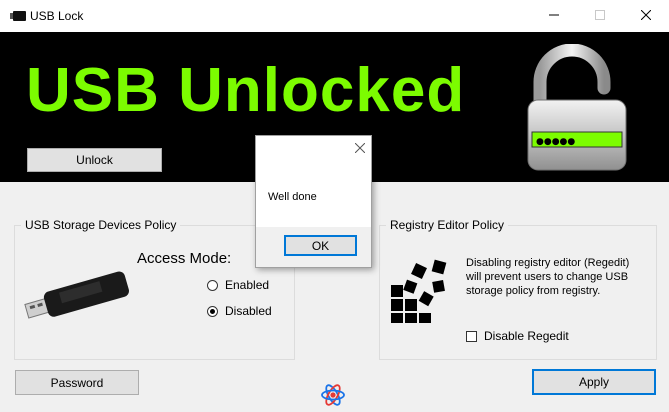  What do you see at coordinates (292, 197) in the screenshot?
I see `dialog-message: Well done` at bounding box center [292, 197].